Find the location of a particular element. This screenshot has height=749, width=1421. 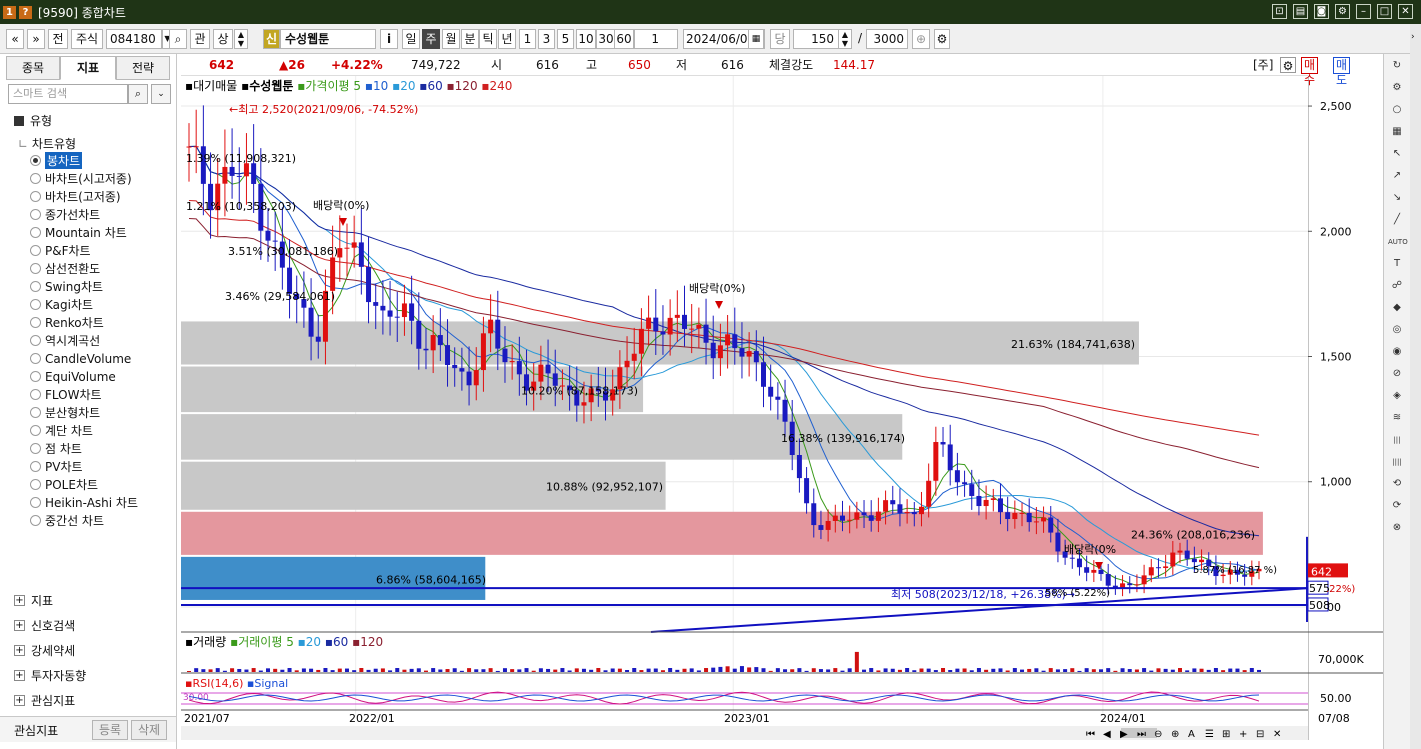

chart-settings-icon: ⚙ is located at coordinates (942, 39).